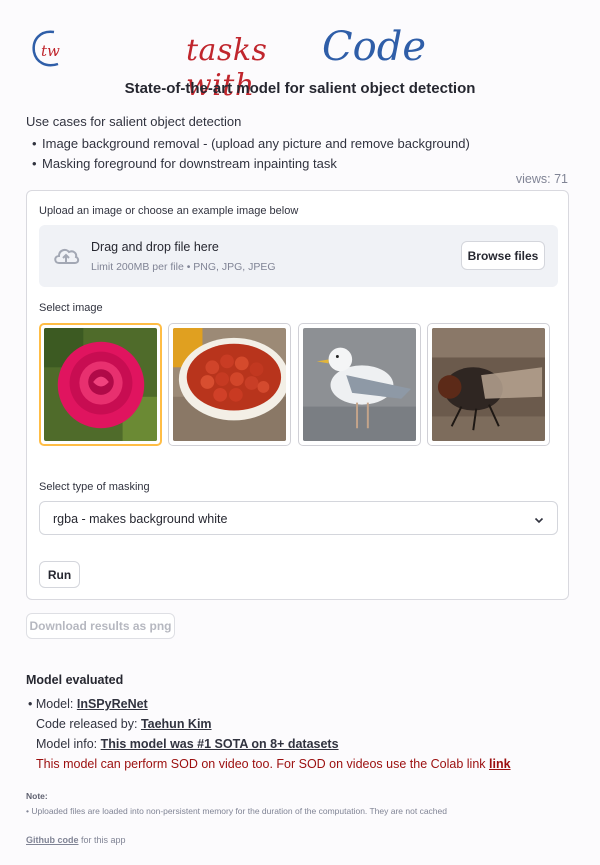 The width and height of the screenshot is (600, 865). Describe the element at coordinates (112, 704) in the screenshot. I see `model-name-link: InSPyReNet` at that location.